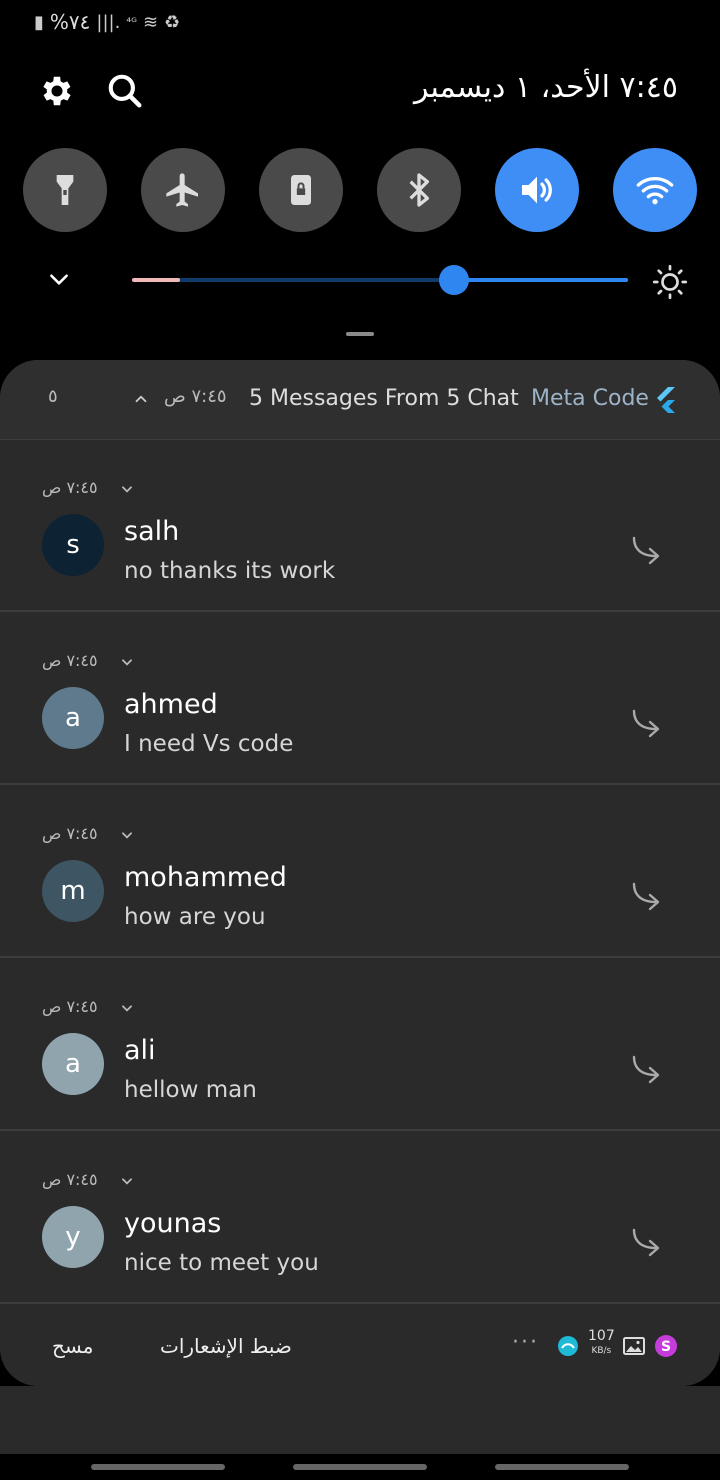 The height and width of the screenshot is (1480, 720). I want to click on panel-drag-handle, so click(360, 334).